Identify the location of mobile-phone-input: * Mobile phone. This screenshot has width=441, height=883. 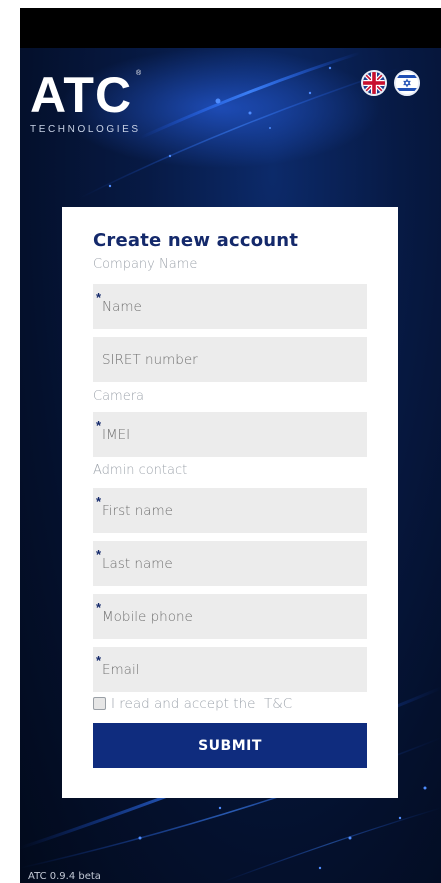
(230, 616).